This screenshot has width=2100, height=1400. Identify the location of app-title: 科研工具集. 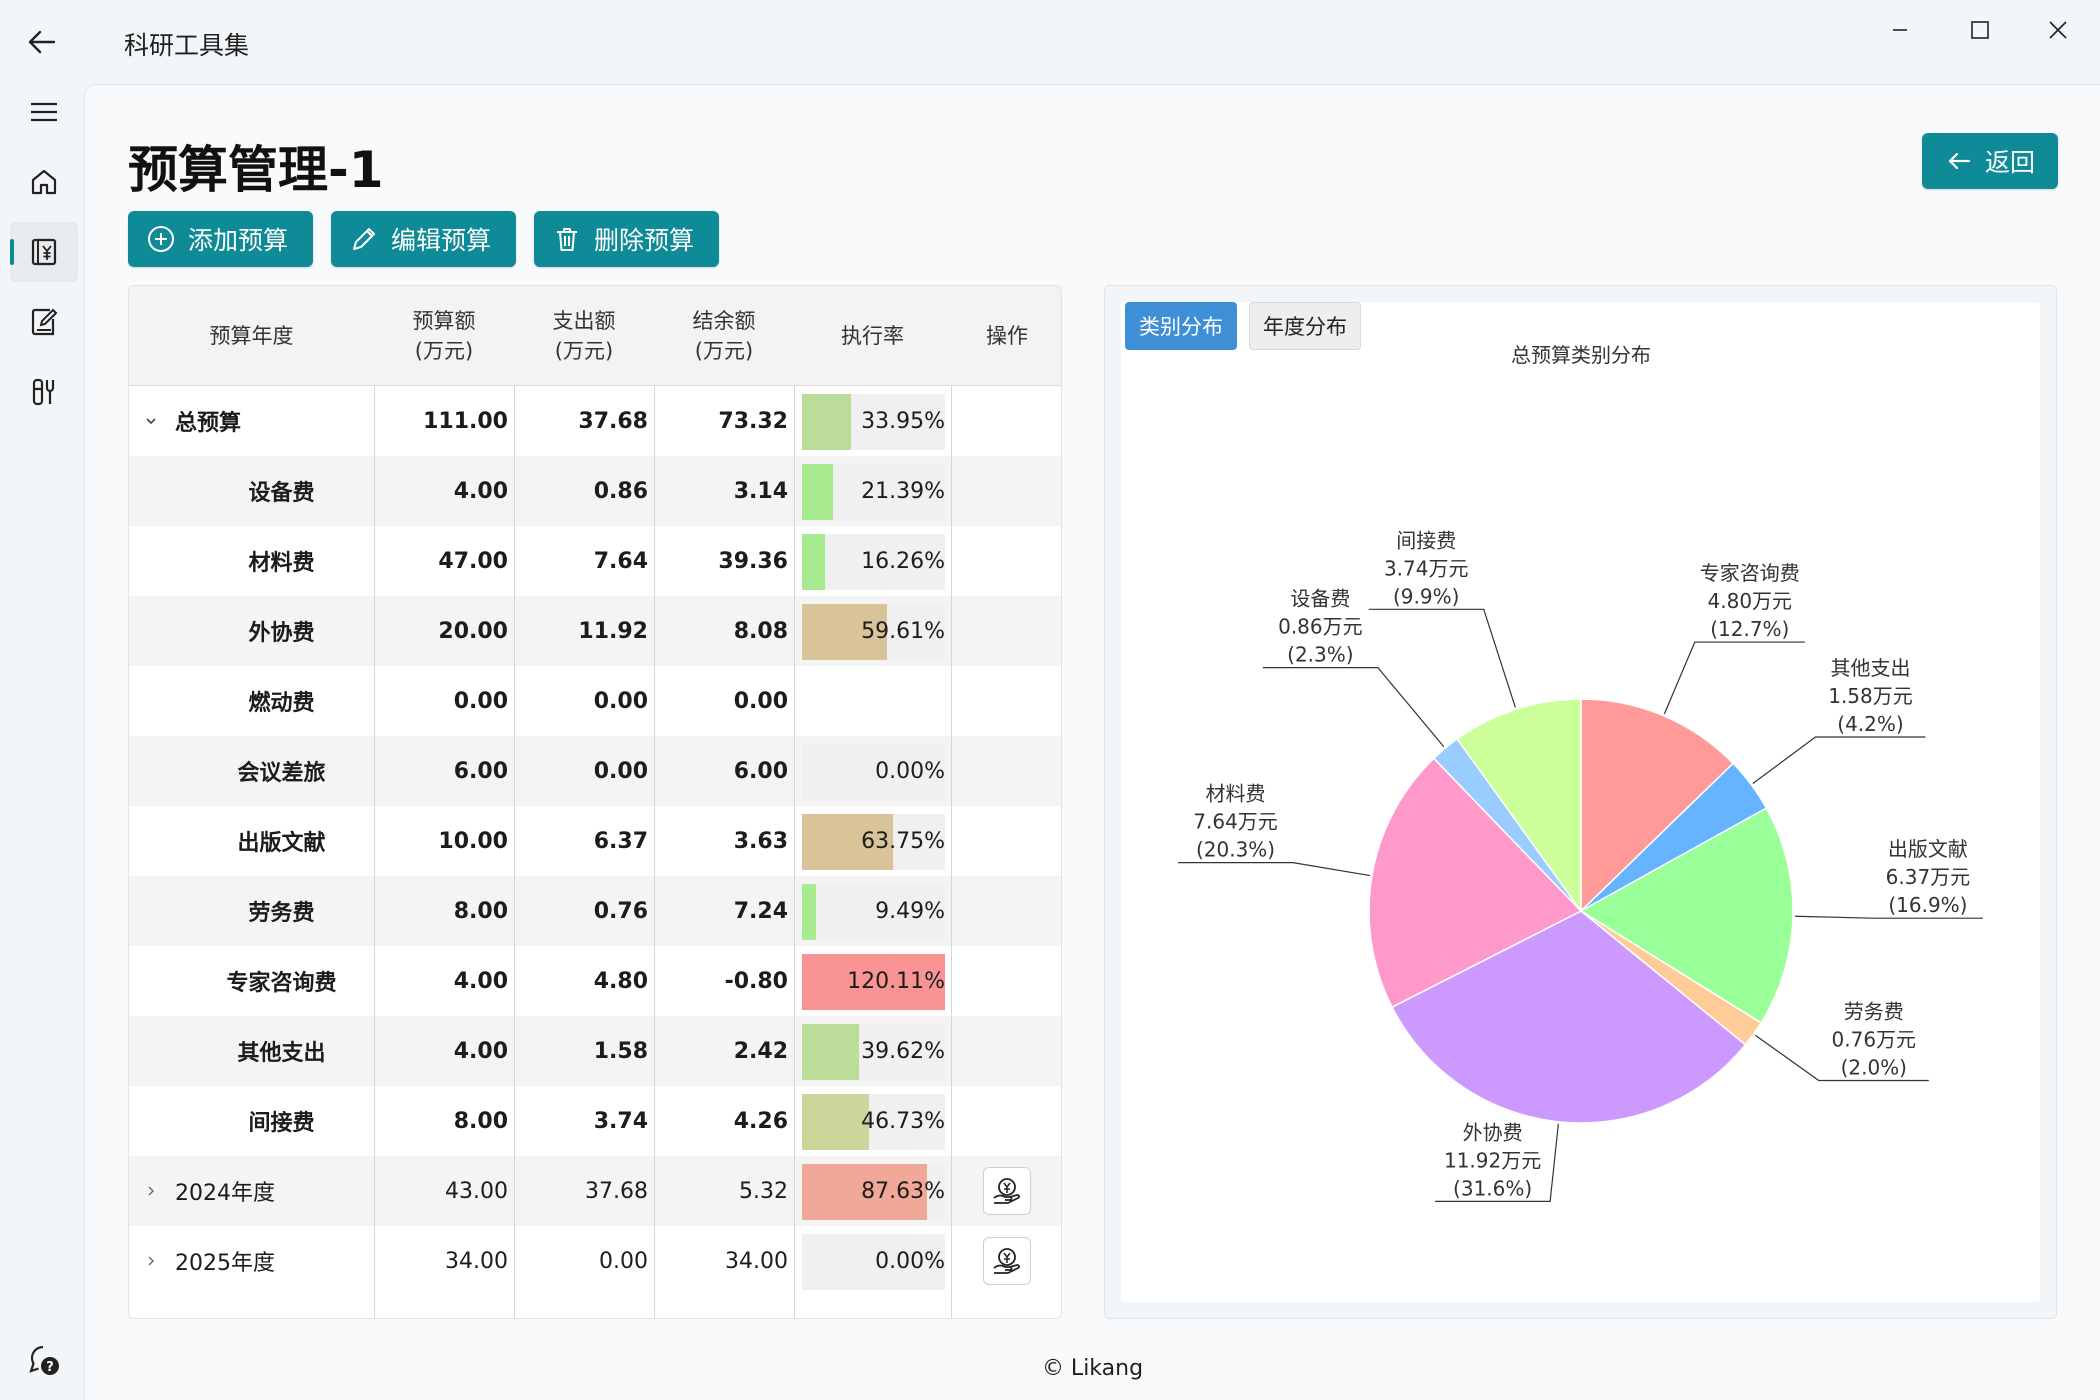
(187, 45).